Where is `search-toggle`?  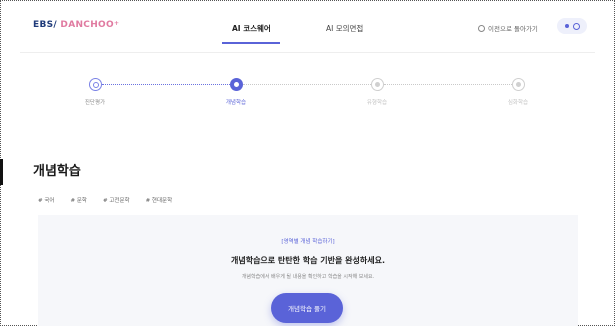
search-toggle is located at coordinates (572, 26).